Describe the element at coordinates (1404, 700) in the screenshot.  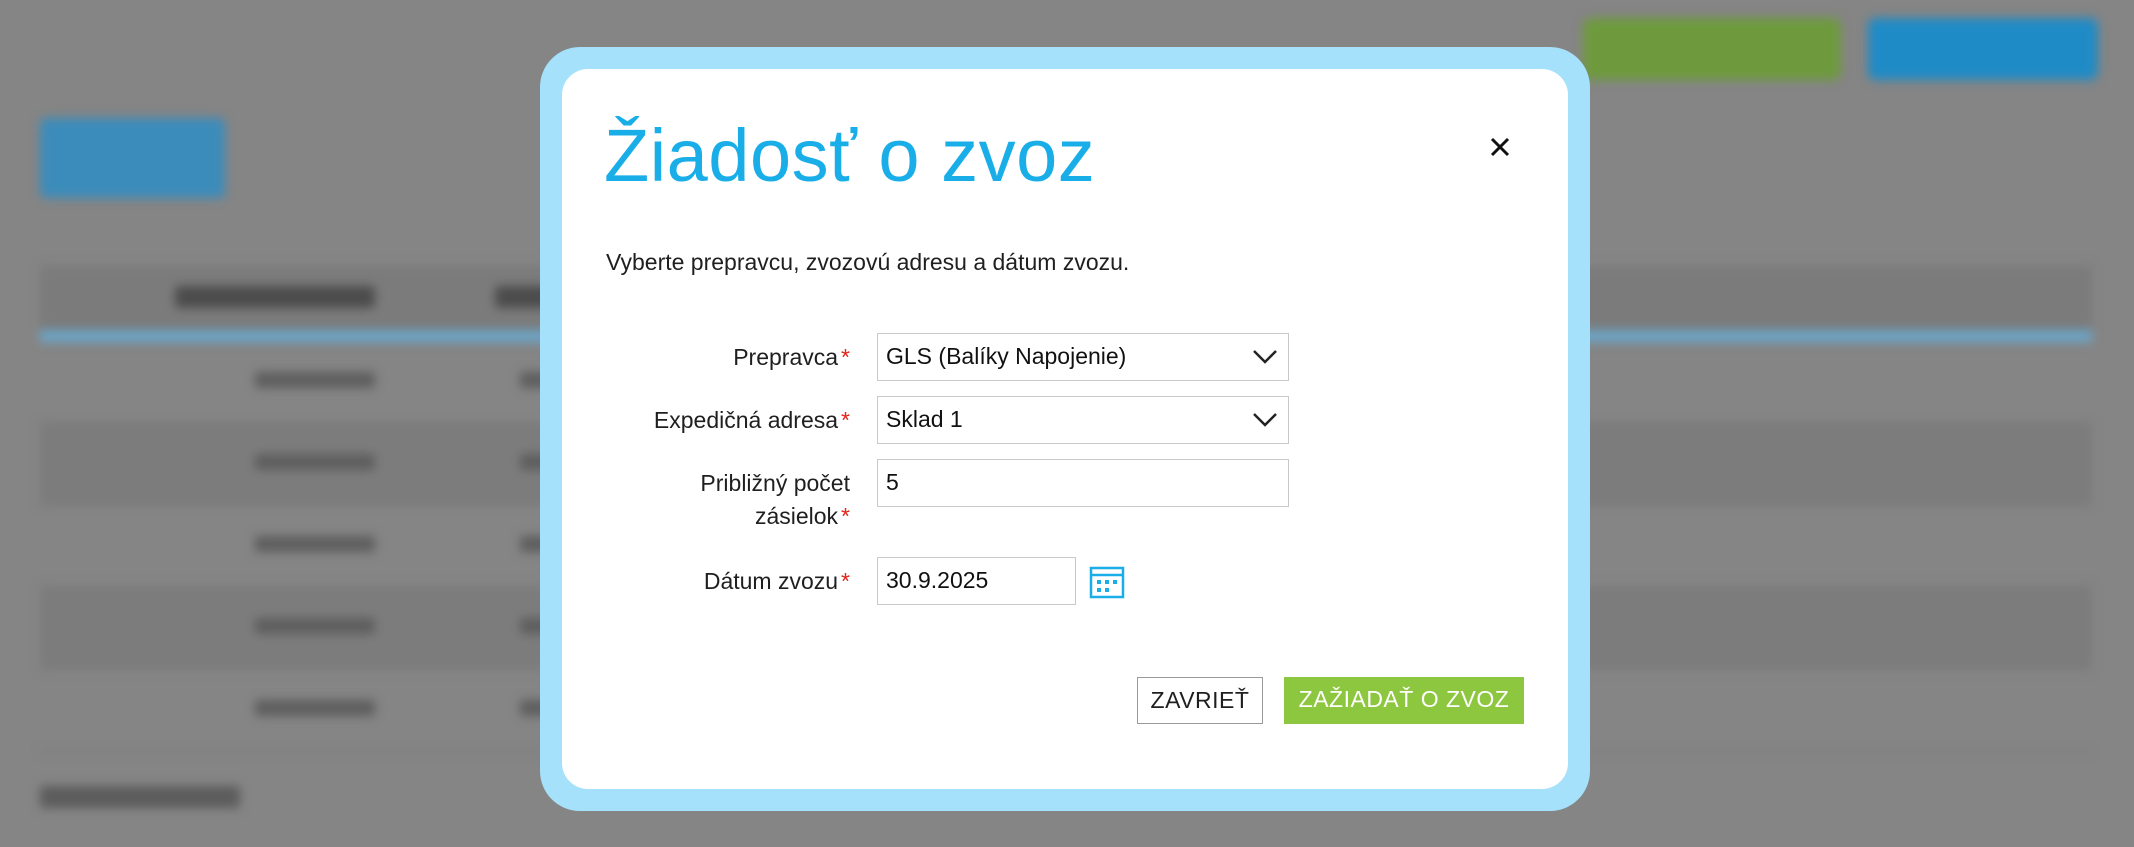
I see `request-pickup-button: ZAŽIADAŤ O ZVOZ` at that location.